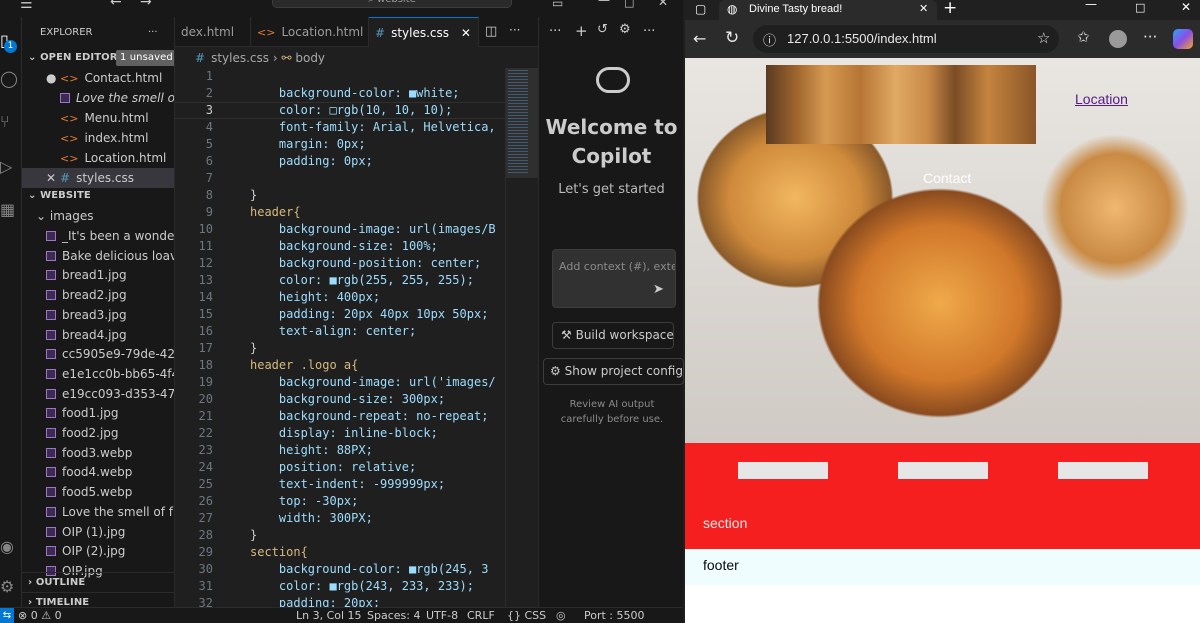  What do you see at coordinates (53, 178) in the screenshot?
I see `close-editor-icon: ✕` at bounding box center [53, 178].